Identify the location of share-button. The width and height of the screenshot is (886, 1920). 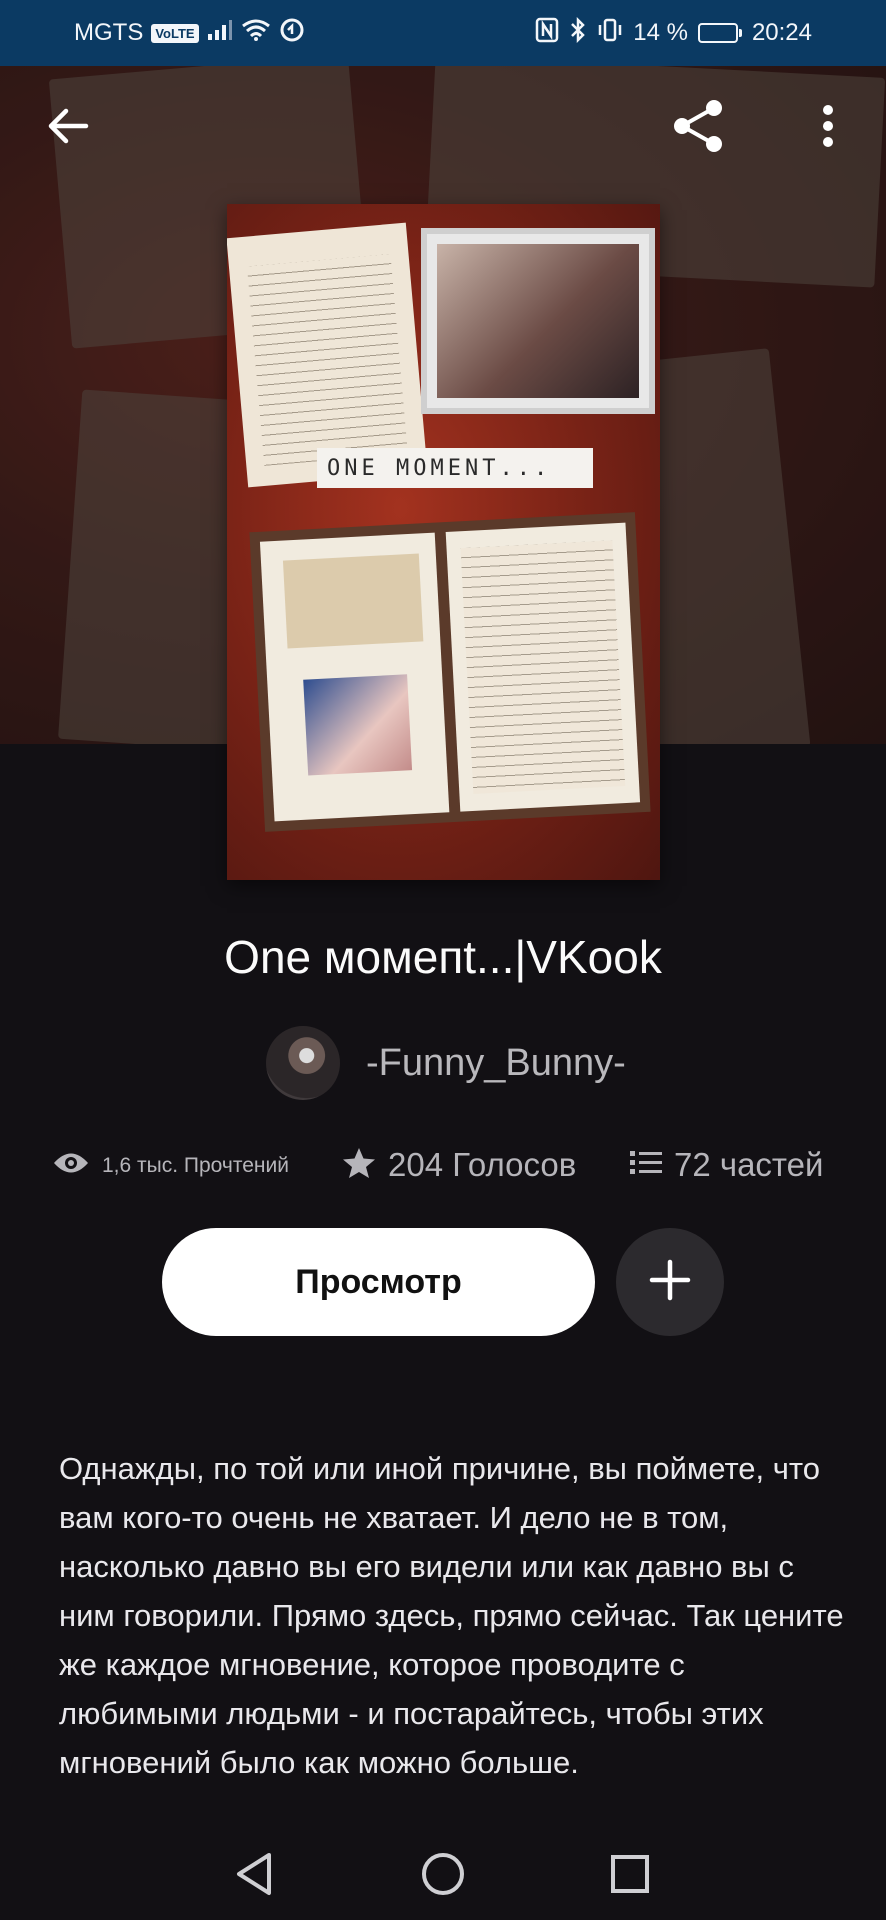
(698, 128).